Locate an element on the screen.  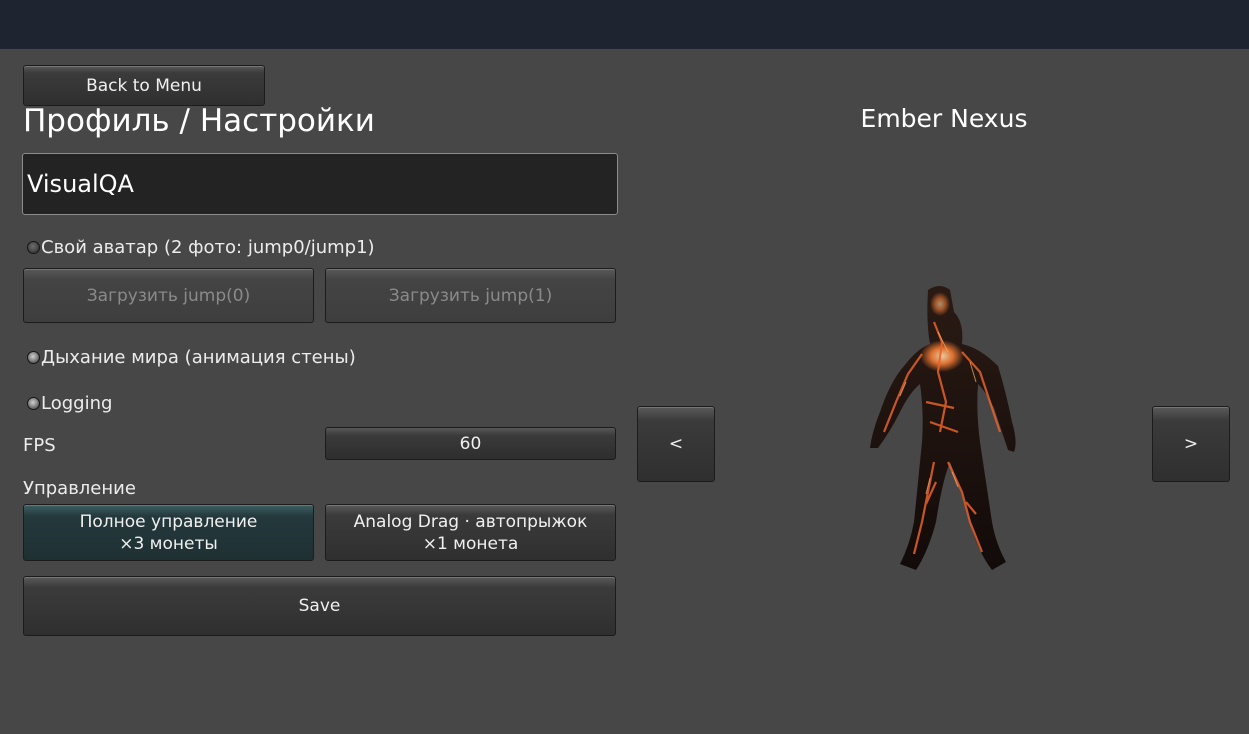
world-breath-toggle: Дыхание мира (анимация стены) is located at coordinates (191, 357).